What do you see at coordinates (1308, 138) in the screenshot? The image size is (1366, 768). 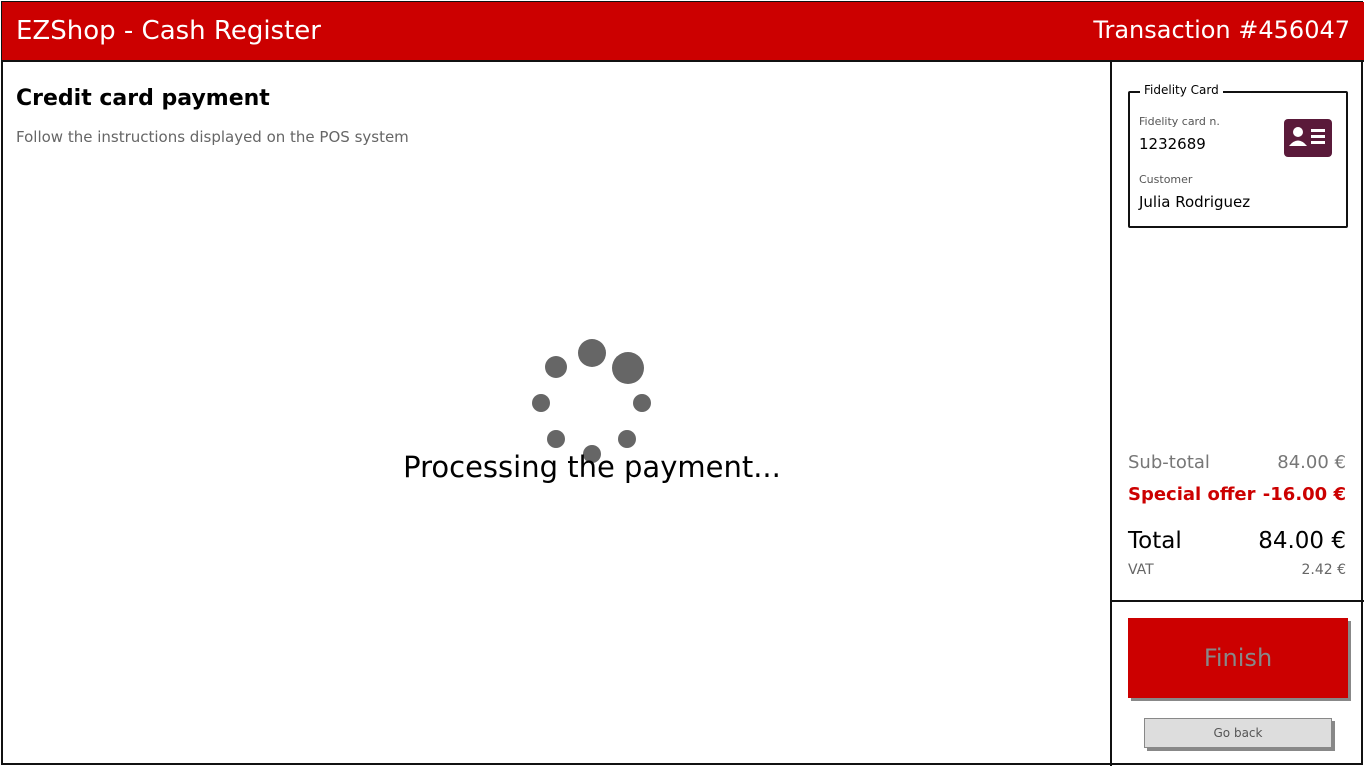 I see `id-card-icon` at bounding box center [1308, 138].